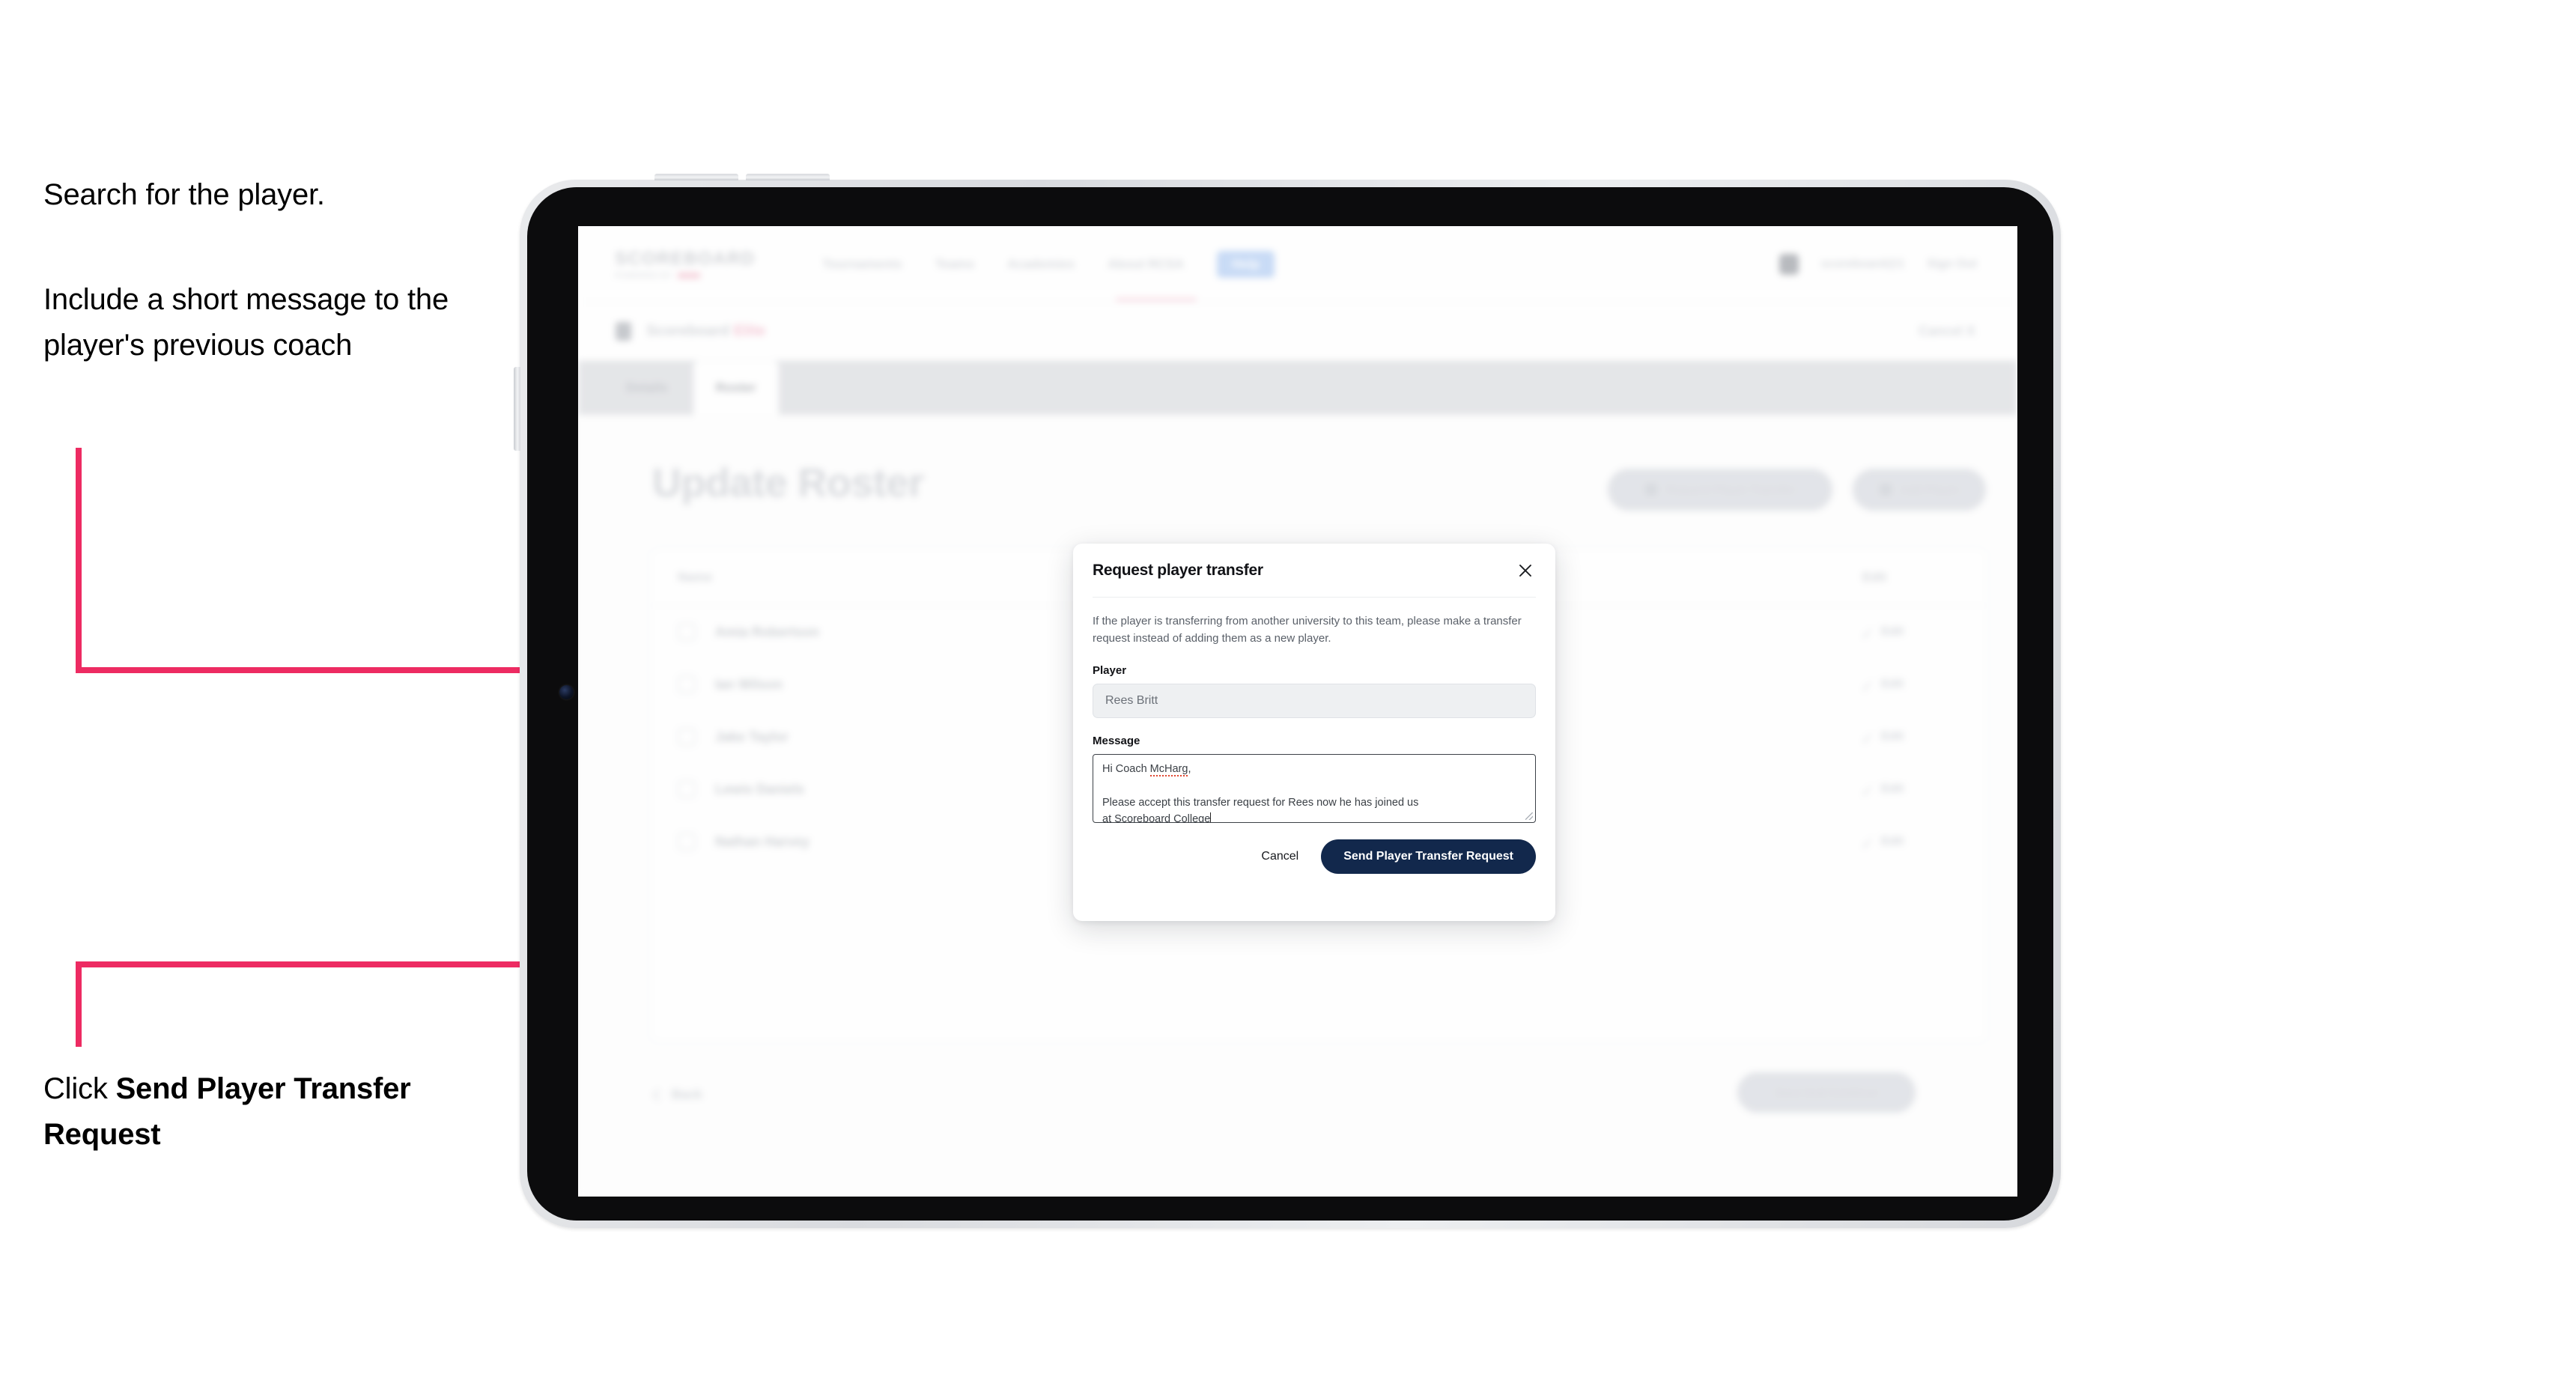  Describe the element at coordinates (1280, 857) in the screenshot. I see `cancel-button: Cancel` at that location.